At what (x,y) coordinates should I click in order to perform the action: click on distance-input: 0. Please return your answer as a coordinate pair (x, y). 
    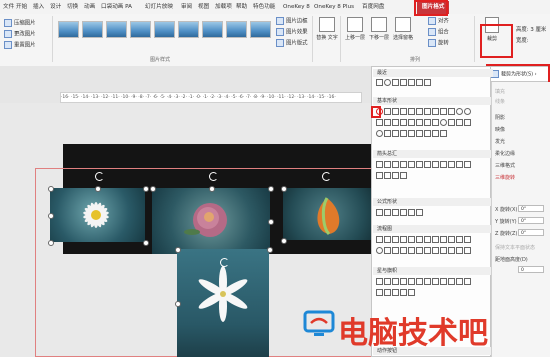
    Looking at the image, I should click on (531, 269).